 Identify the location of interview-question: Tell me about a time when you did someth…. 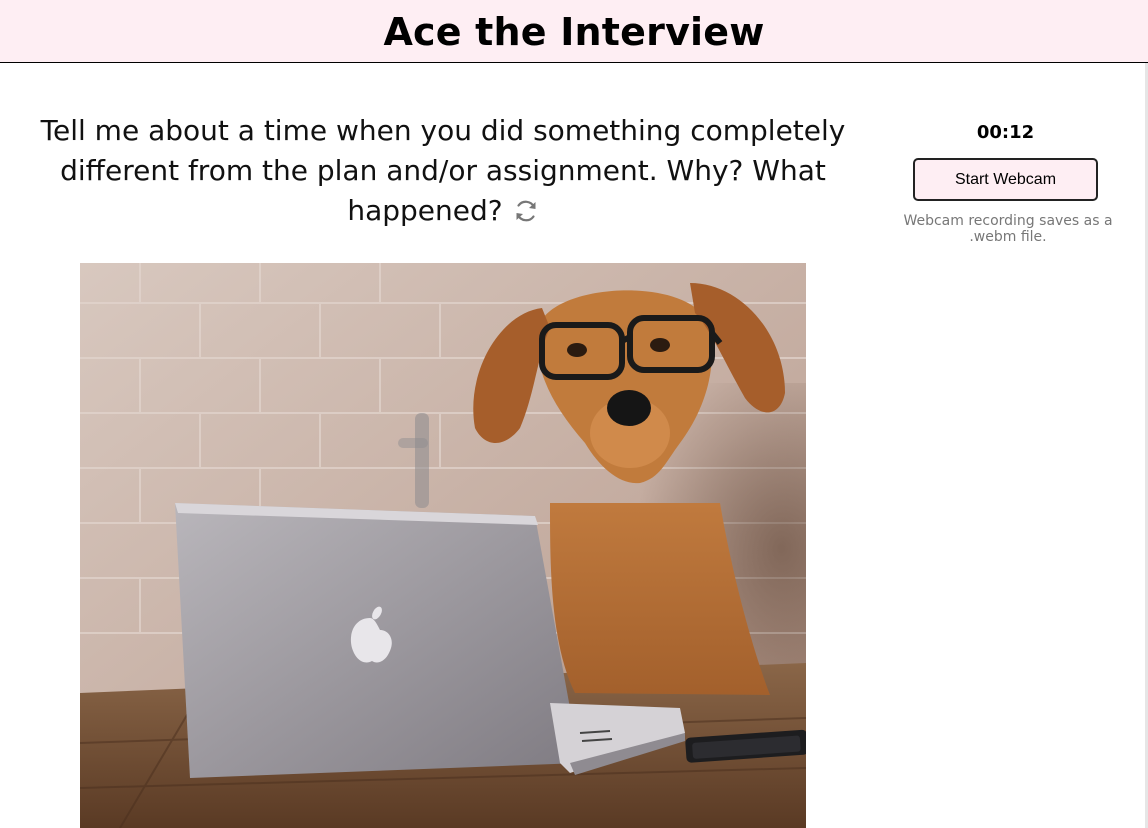
(443, 173).